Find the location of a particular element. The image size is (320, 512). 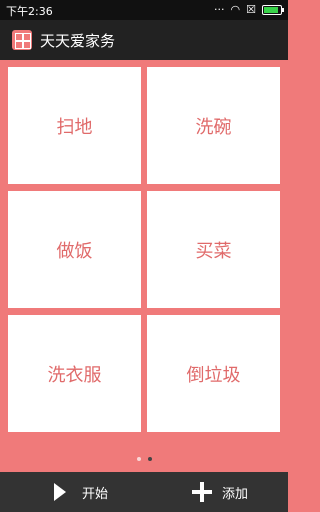

chore-tile: 洗衣服 is located at coordinates (74, 373).